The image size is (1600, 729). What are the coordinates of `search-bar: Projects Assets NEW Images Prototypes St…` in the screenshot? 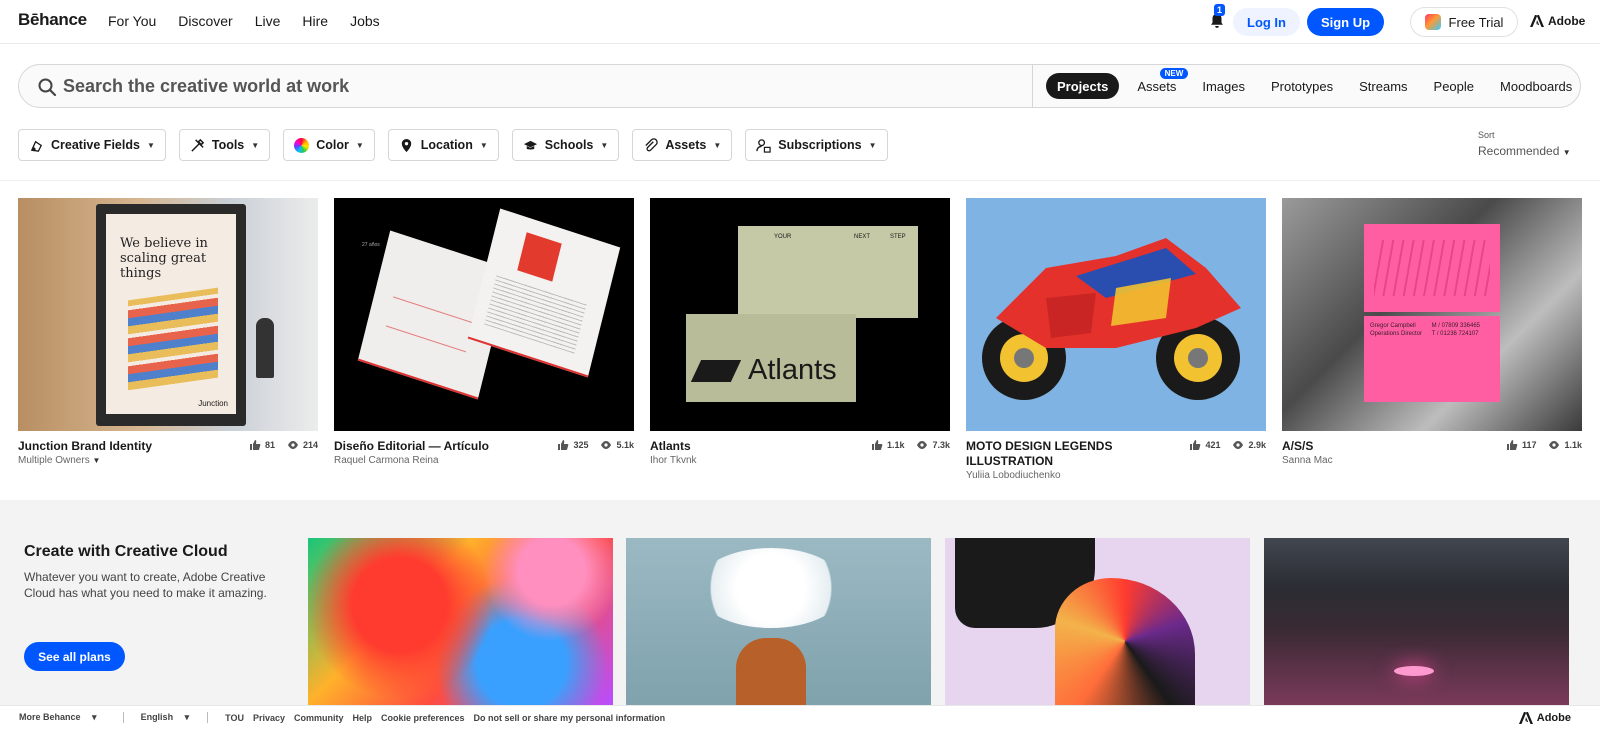 It's located at (799, 86).